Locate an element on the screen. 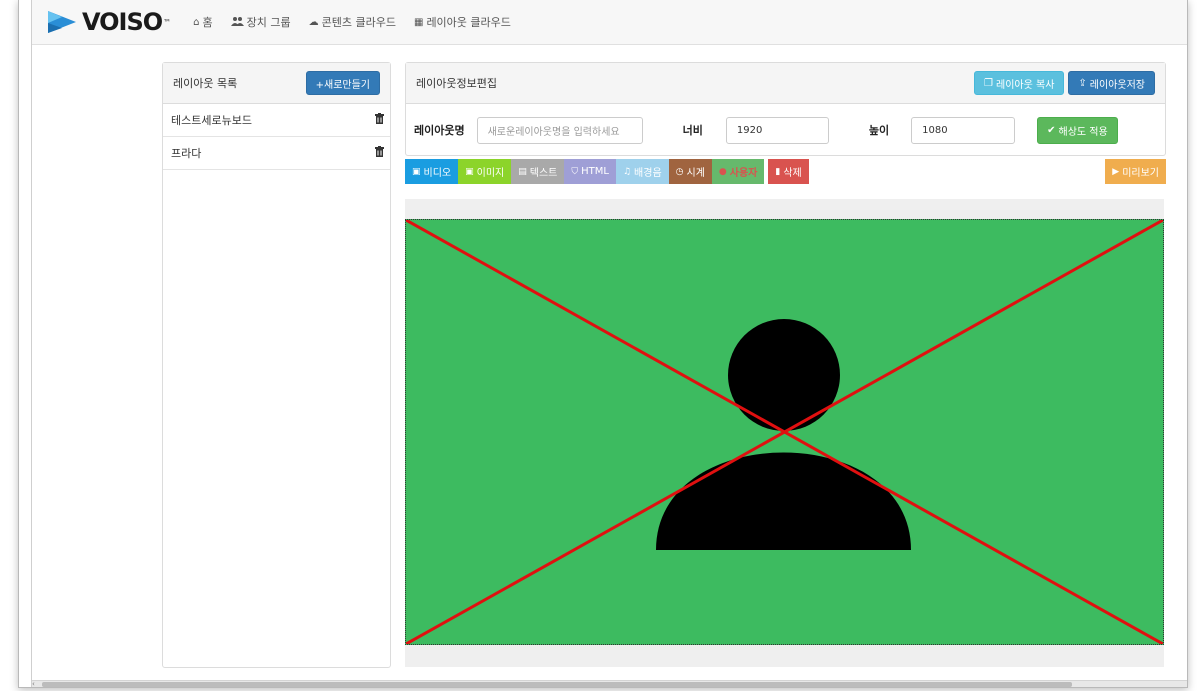 The width and height of the screenshot is (1198, 691). layout-icon: ▦ is located at coordinates (418, 22).